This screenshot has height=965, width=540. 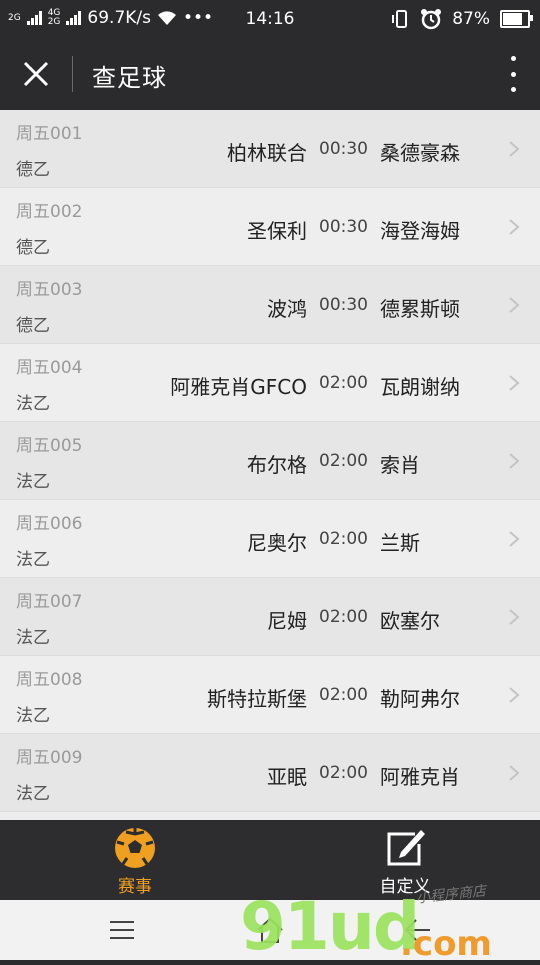 I want to click on vibrate-icon, so click(x=400, y=19).